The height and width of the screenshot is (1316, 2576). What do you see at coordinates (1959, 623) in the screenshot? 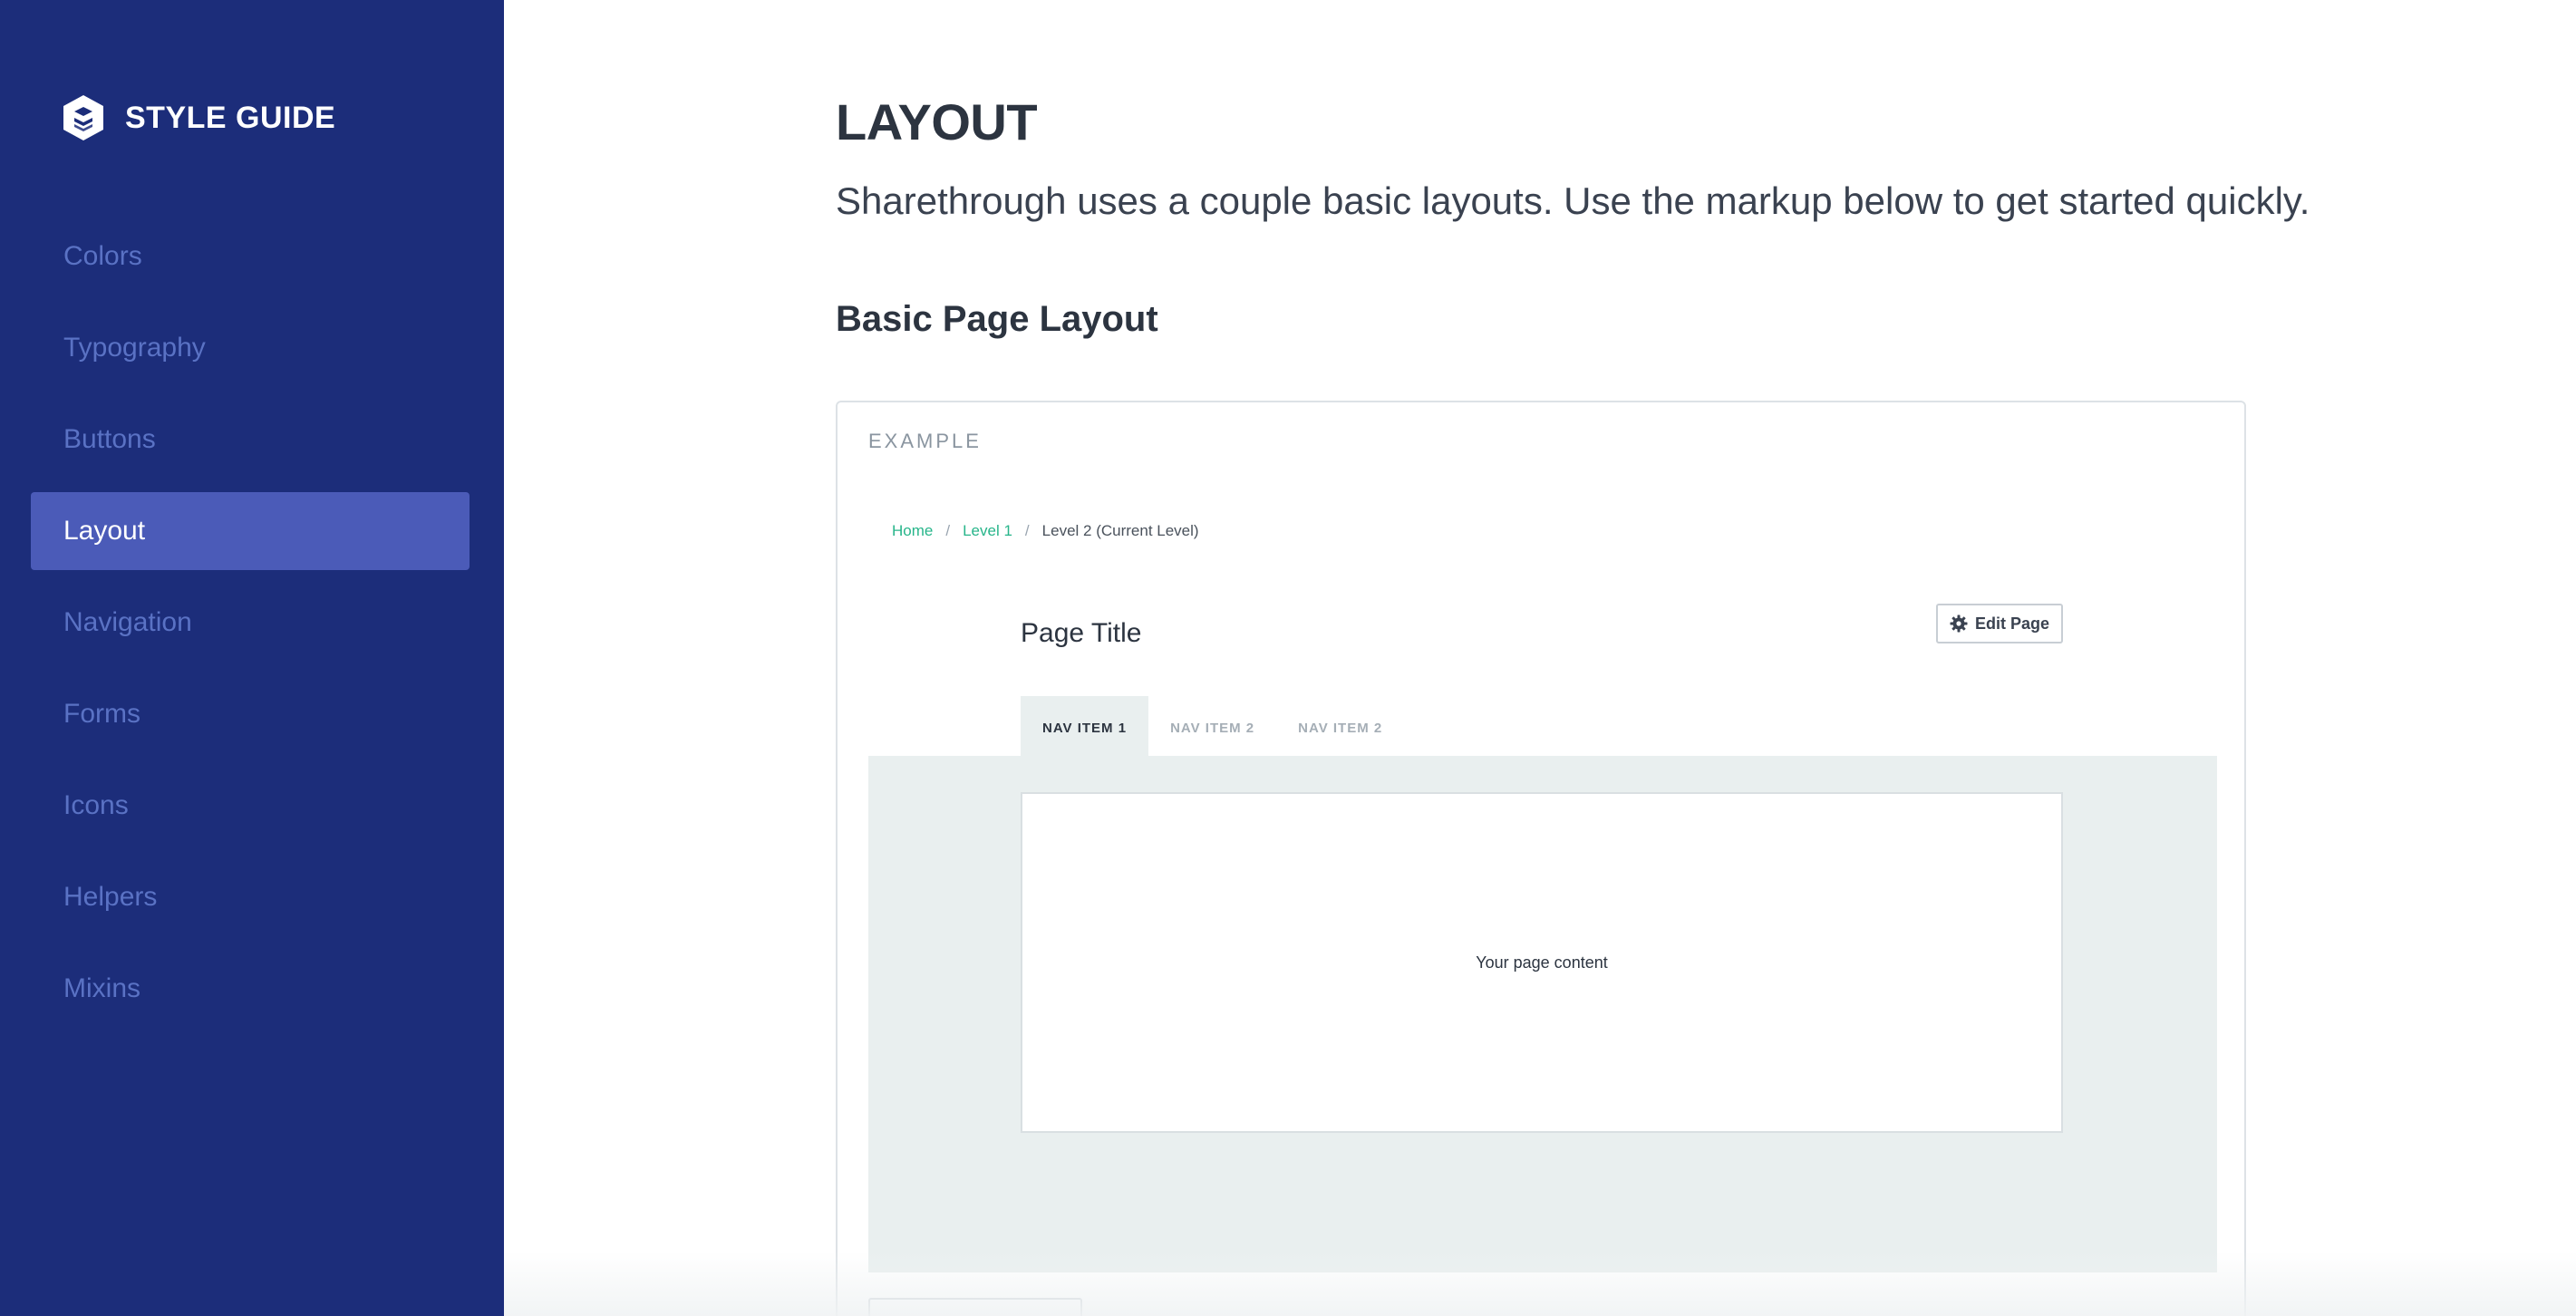
I see `gear-icon` at bounding box center [1959, 623].